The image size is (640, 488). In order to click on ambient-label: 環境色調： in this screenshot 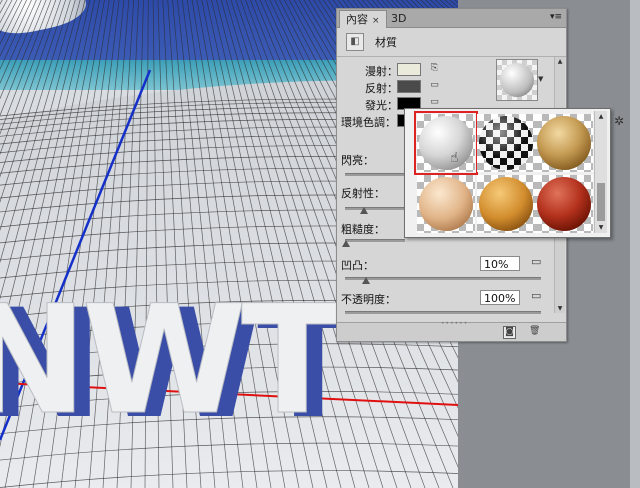, I will do `click(368, 122)`.